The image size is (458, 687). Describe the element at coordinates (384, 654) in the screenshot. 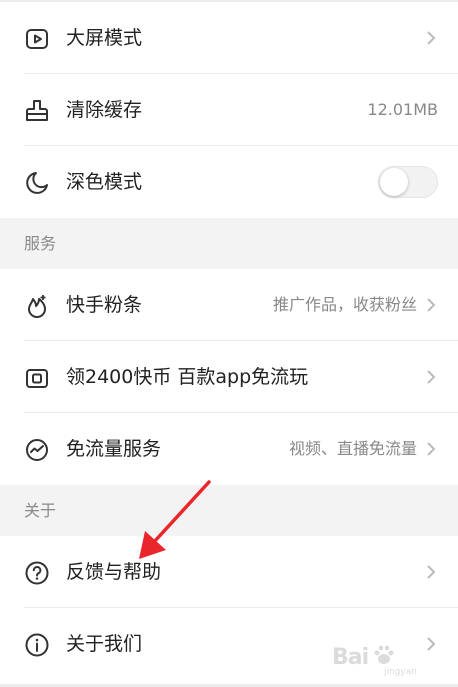

I see `paw-icon` at that location.